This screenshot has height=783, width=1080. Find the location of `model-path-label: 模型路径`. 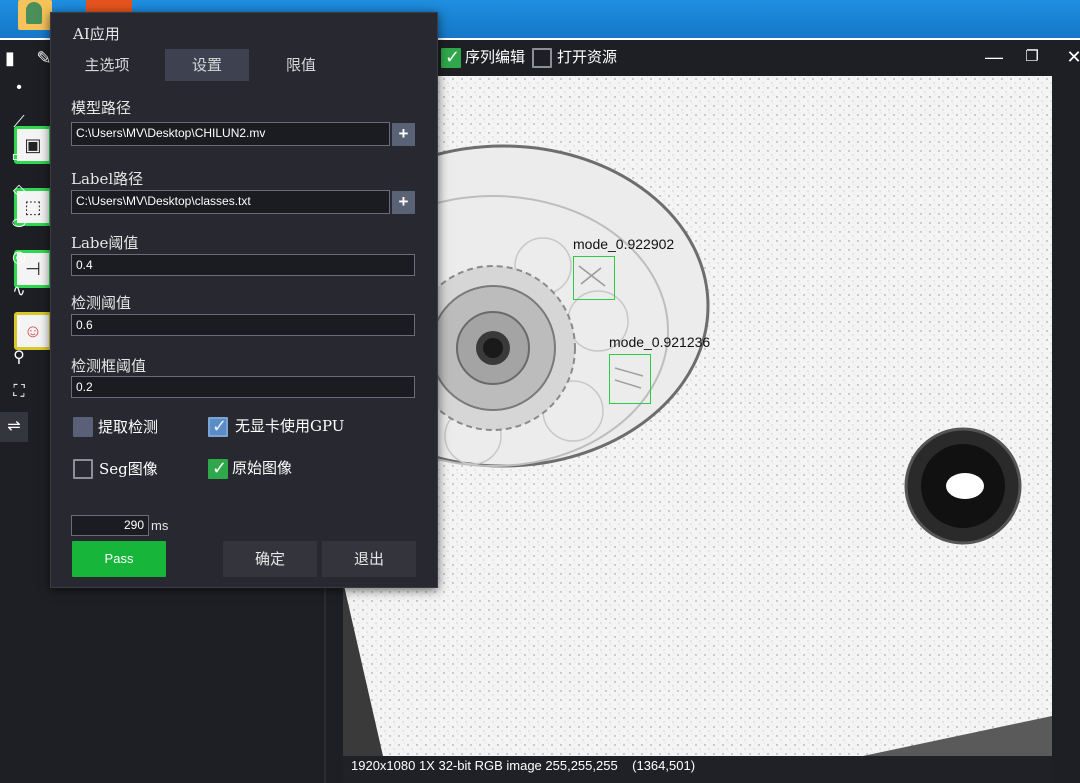

model-path-label: 模型路径 is located at coordinates (101, 108).